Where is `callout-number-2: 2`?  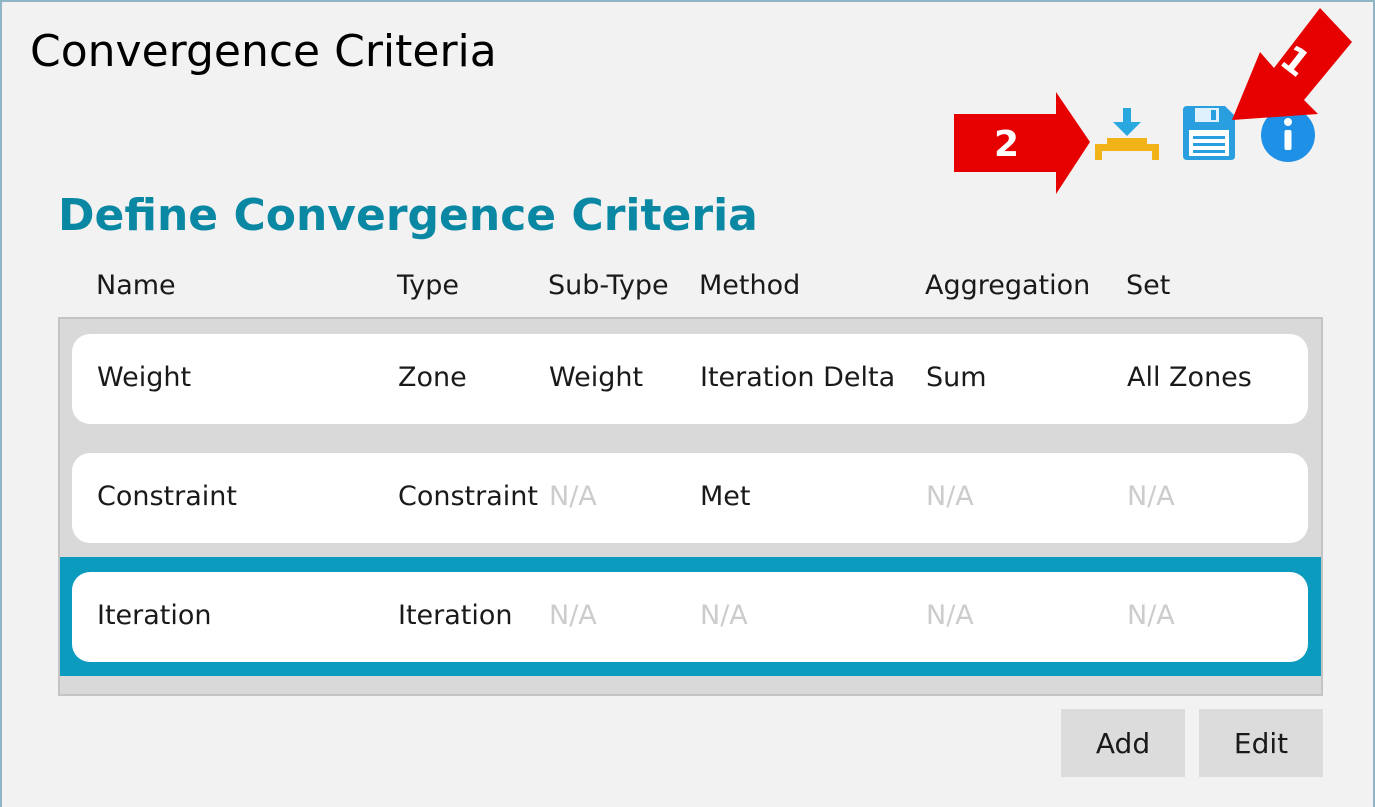
callout-number-2: 2 is located at coordinates (1007, 144).